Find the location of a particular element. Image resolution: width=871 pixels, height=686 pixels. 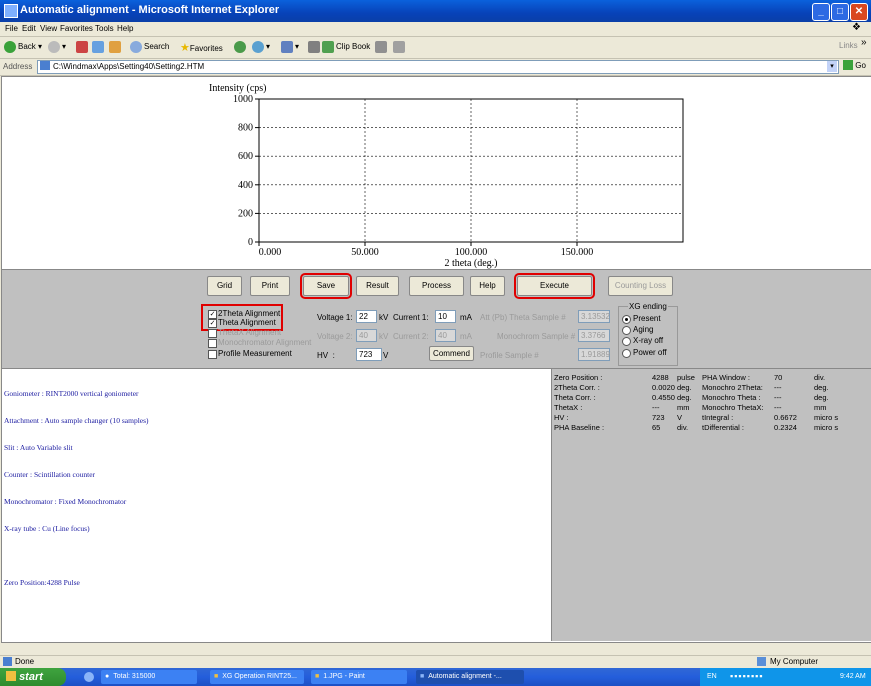

star-icon: ★ is located at coordinates (185, 48).